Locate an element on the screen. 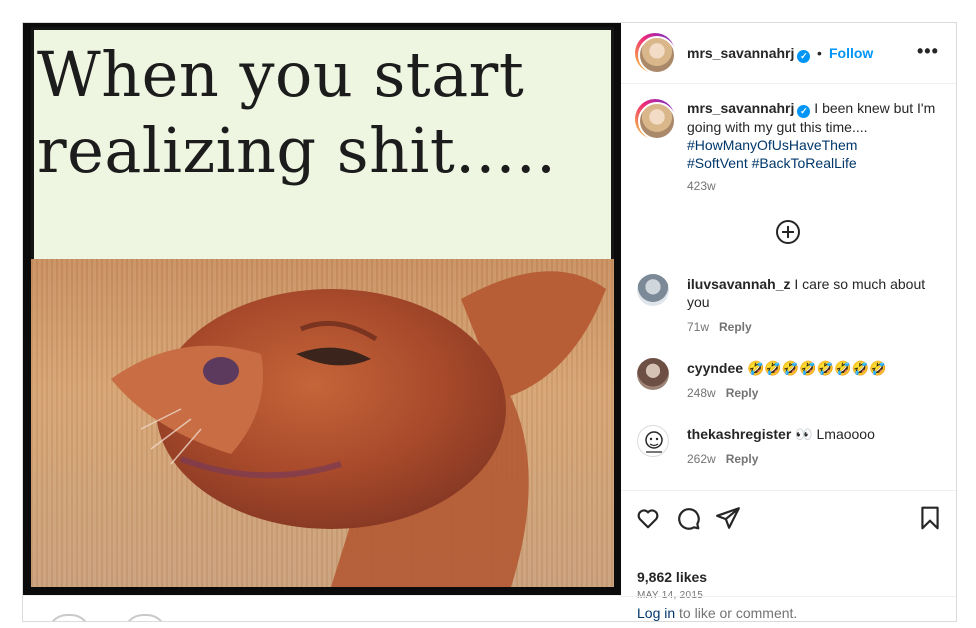 This screenshot has width=976, height=628. comment-body: 🤣🤣🤣🤣🤣🤣🤣🤣 is located at coordinates (816, 368).